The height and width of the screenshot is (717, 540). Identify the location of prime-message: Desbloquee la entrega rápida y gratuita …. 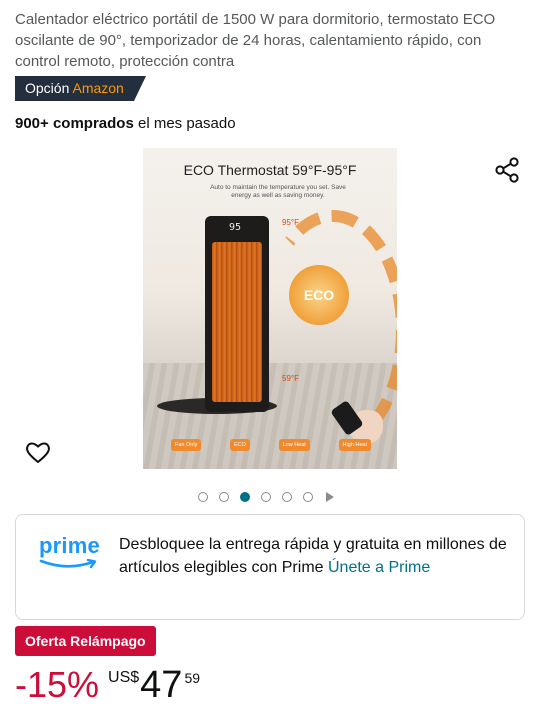
(316, 556).